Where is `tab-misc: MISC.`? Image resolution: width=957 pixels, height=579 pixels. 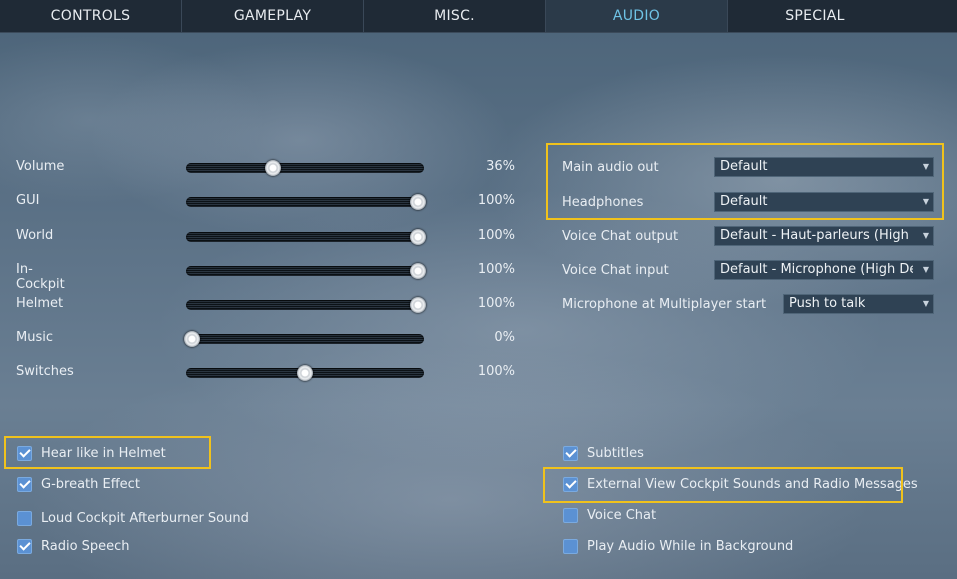
tab-misc: MISC. is located at coordinates (455, 16).